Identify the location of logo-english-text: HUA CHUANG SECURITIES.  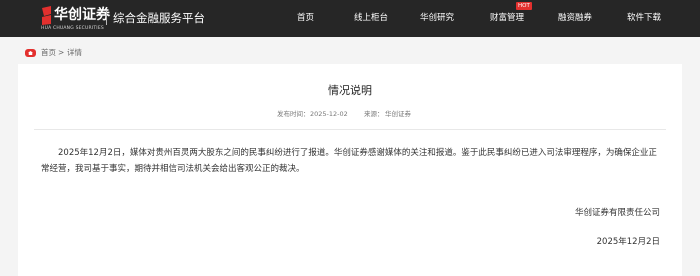
(72, 28).